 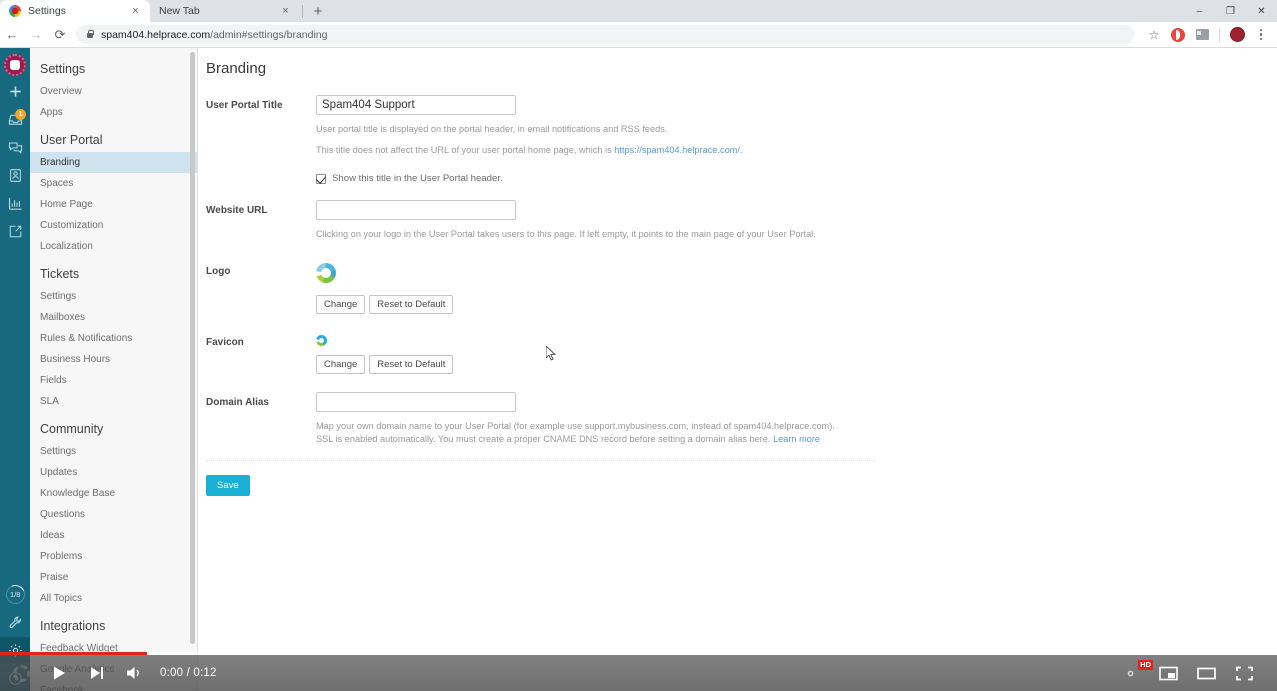 What do you see at coordinates (15, 65) in the screenshot?
I see `app-logo-icon` at bounding box center [15, 65].